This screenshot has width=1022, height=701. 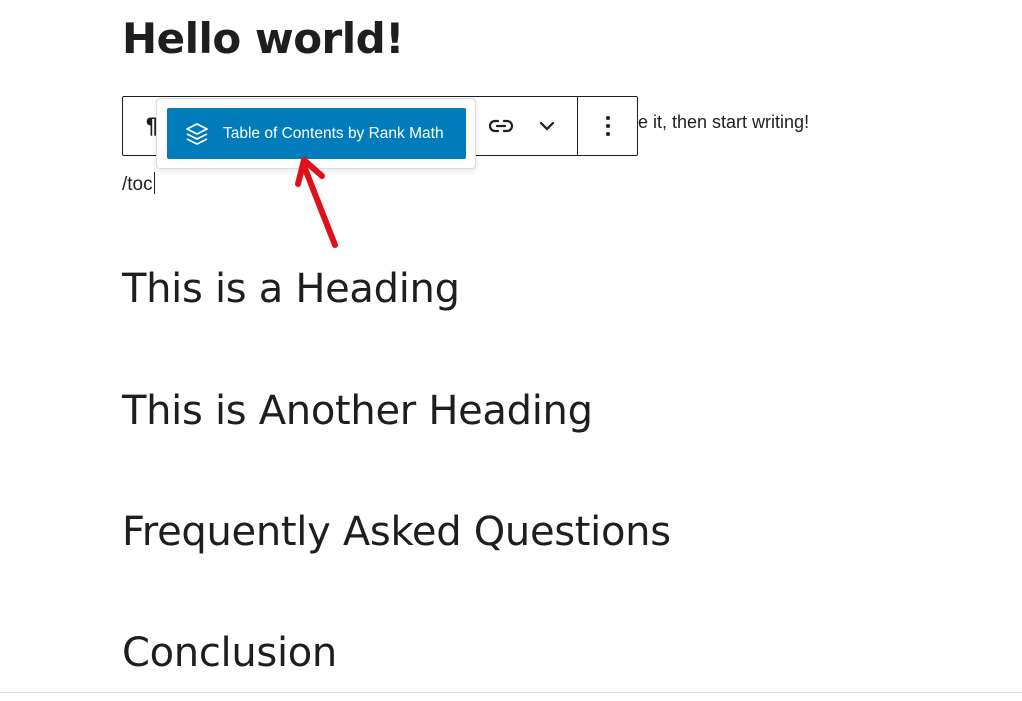 I want to click on more-vertical-icon, so click(x=608, y=126).